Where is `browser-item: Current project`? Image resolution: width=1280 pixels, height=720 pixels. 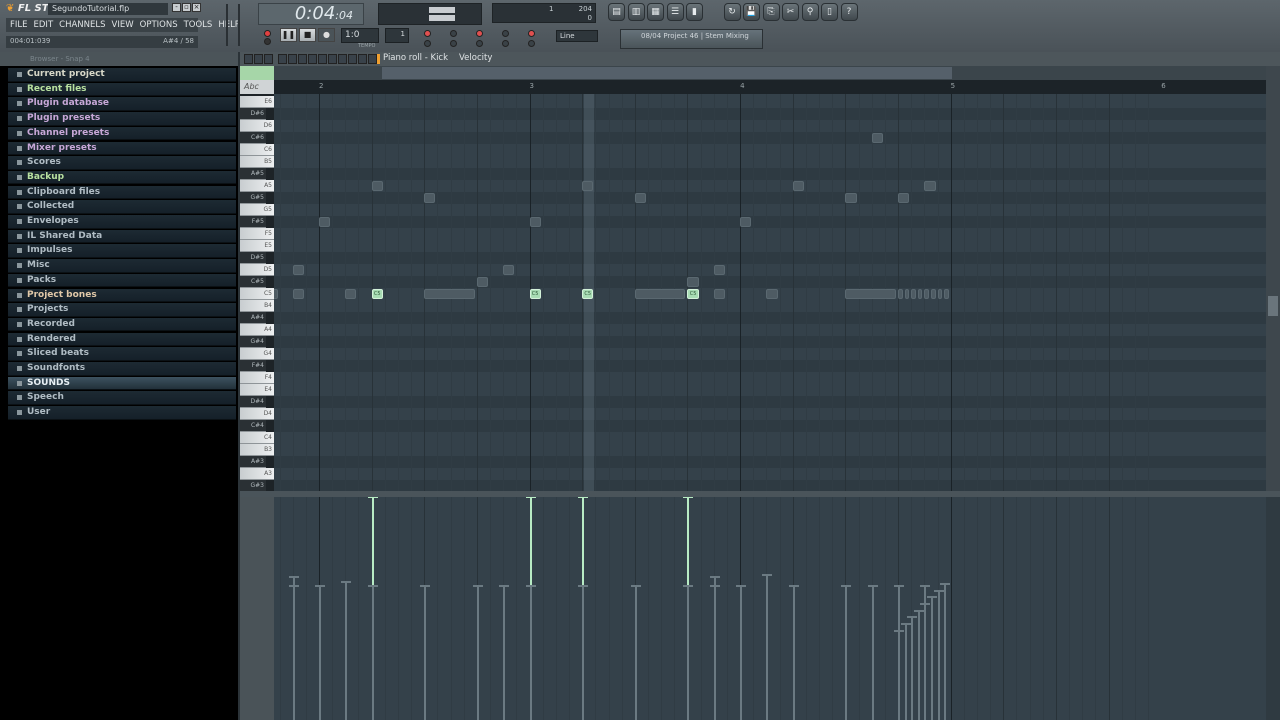
browser-item: Current project is located at coordinates (122, 75).